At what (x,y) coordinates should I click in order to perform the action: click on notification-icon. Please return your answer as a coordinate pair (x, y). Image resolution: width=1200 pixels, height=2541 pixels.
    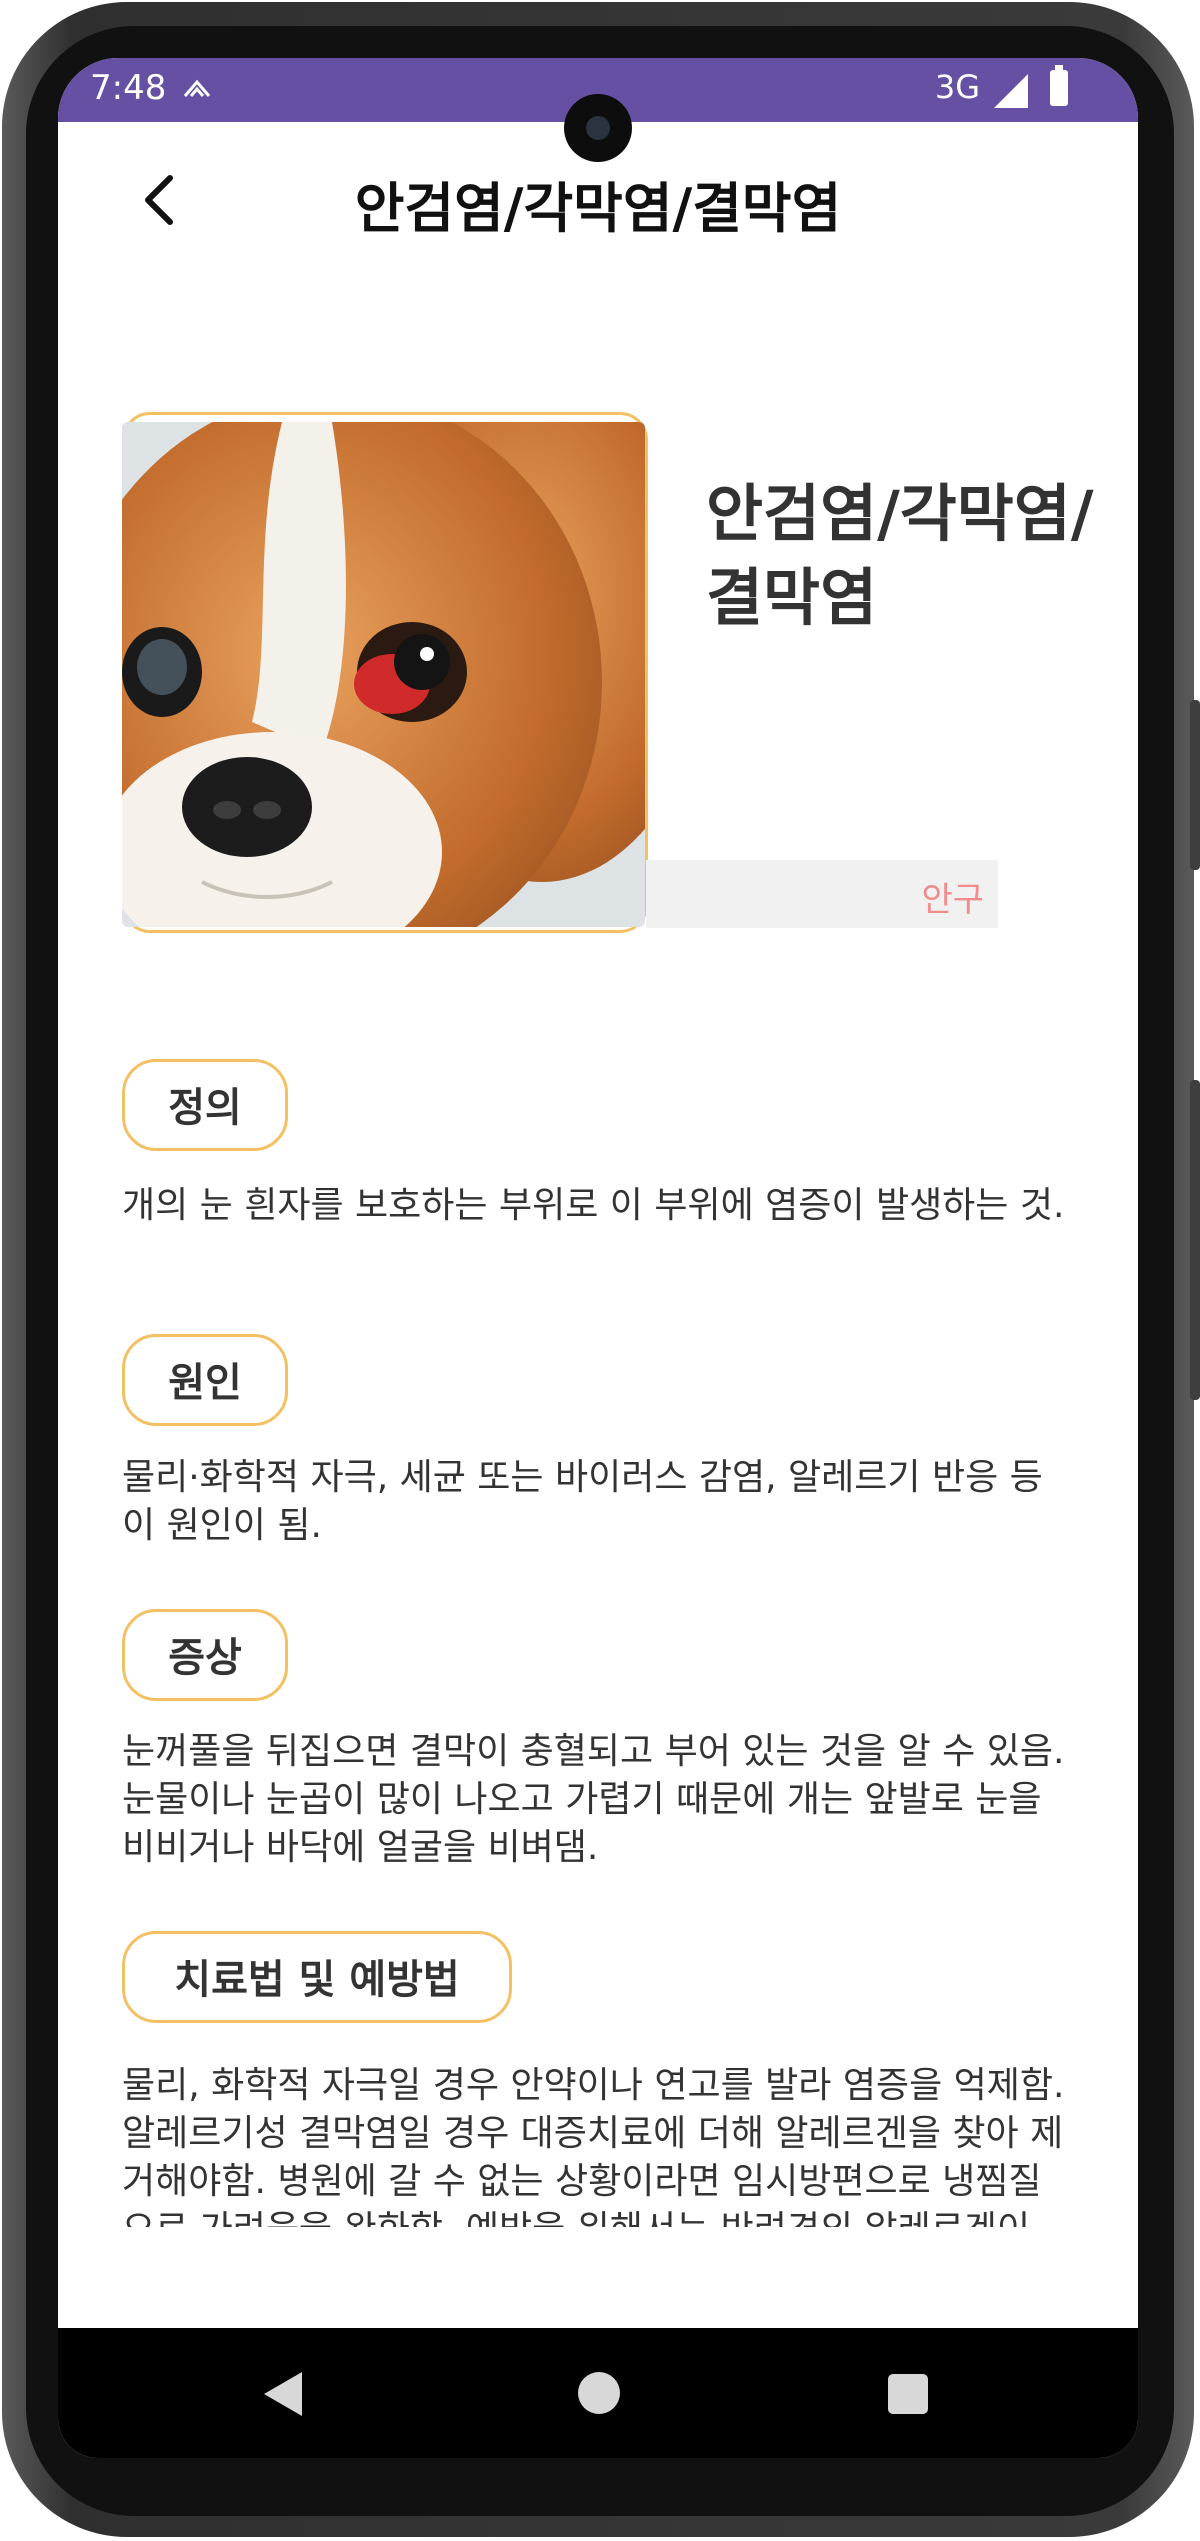
    Looking at the image, I should click on (197, 90).